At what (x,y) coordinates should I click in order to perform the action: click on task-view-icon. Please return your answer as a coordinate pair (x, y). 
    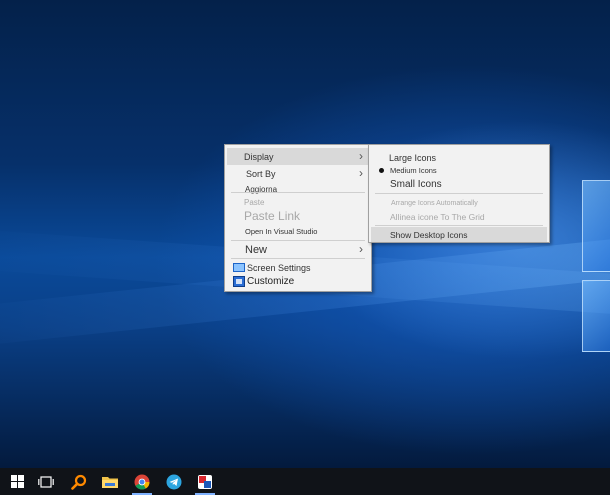
    Looking at the image, I should click on (46, 481).